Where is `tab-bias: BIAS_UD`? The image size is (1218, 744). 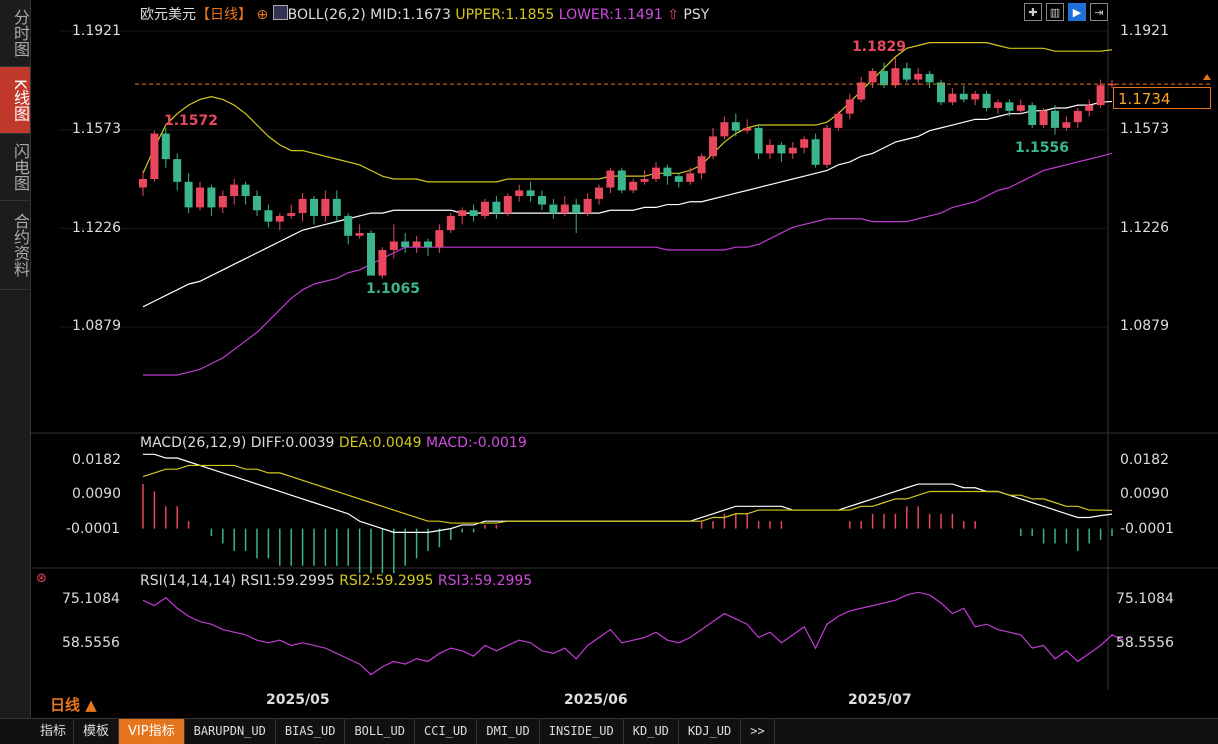
tab-bias: BIAS_UD is located at coordinates (311, 731).